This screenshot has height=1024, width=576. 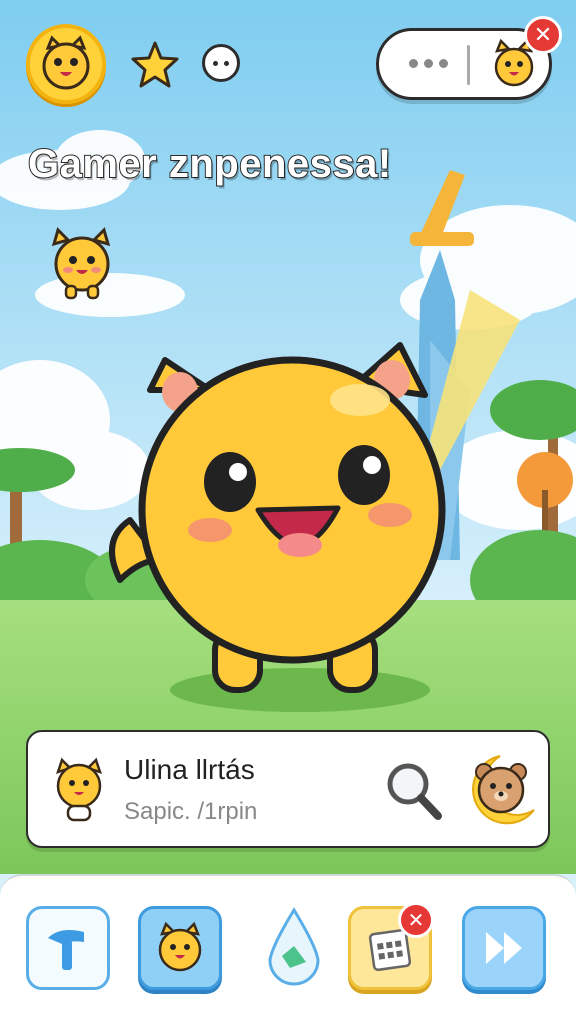 I want to click on close-button: ✕, so click(x=543, y=35).